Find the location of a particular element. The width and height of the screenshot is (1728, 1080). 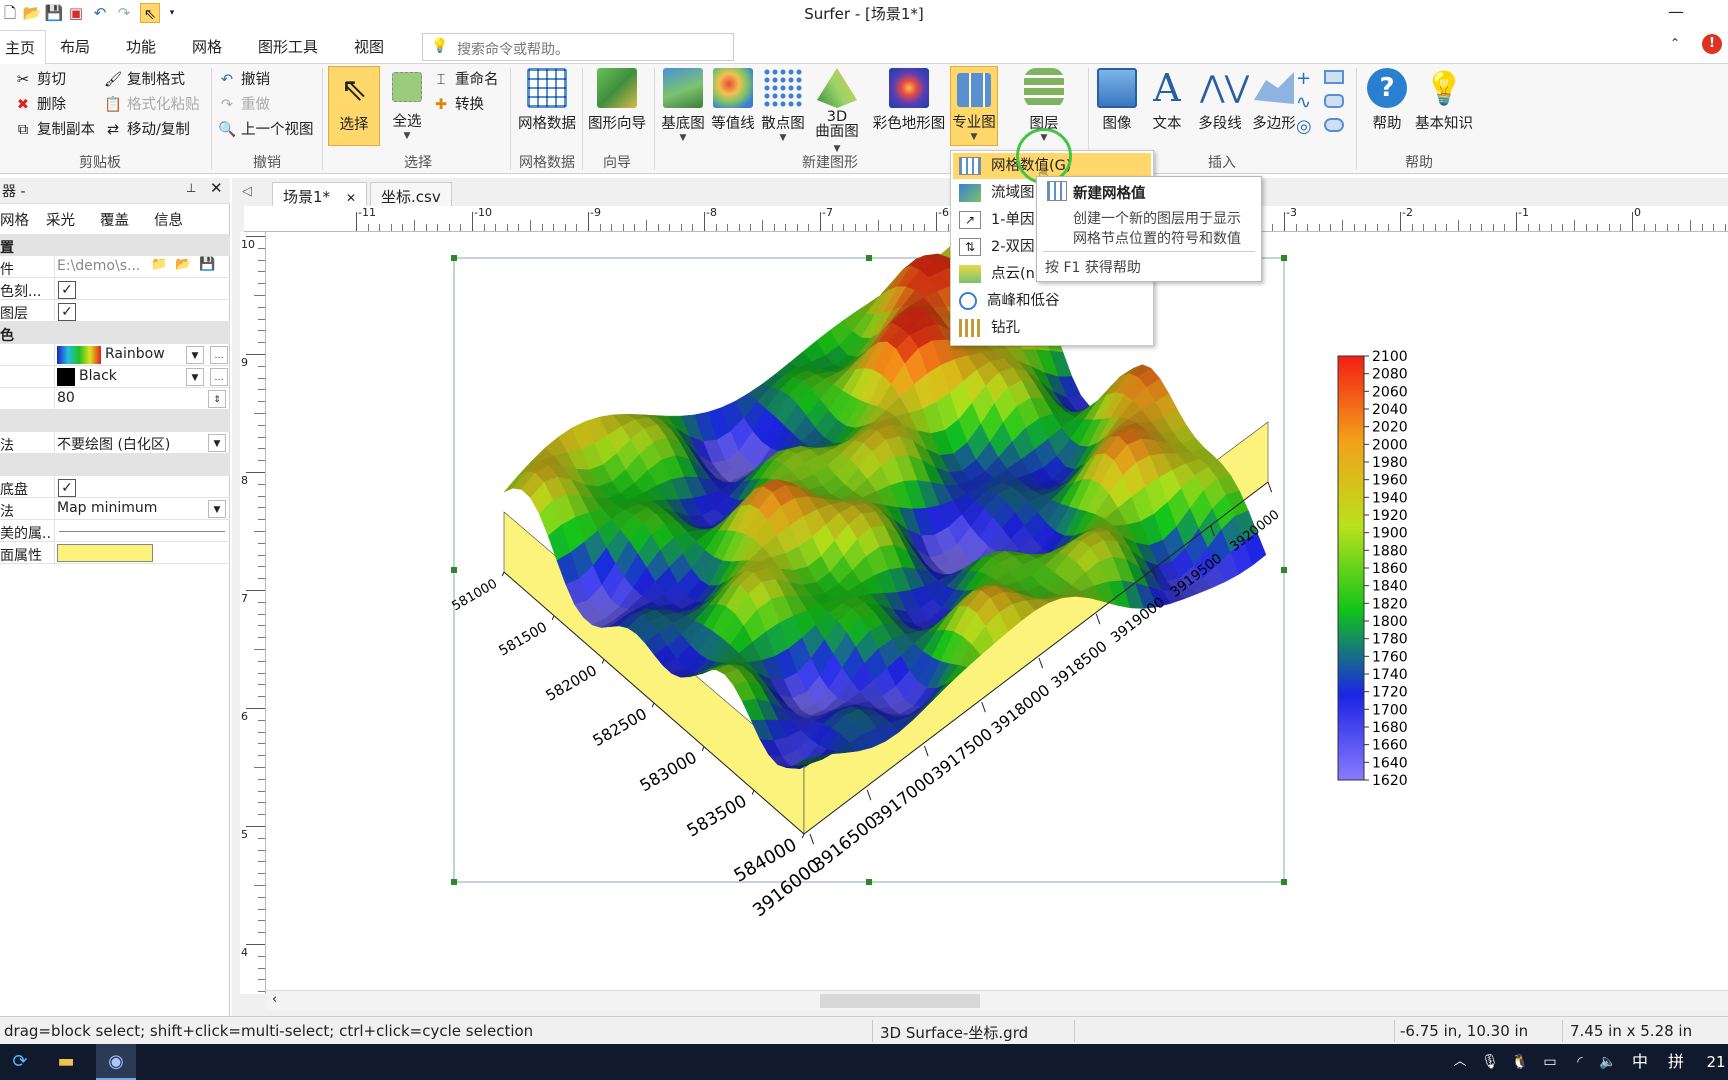

panel-tab-grid: 网格 is located at coordinates (14, 219).